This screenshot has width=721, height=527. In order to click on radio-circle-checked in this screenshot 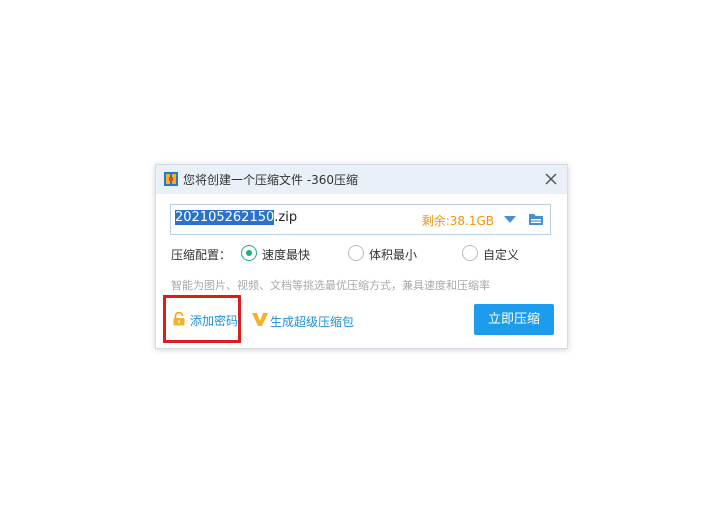, I will do `click(249, 253)`.